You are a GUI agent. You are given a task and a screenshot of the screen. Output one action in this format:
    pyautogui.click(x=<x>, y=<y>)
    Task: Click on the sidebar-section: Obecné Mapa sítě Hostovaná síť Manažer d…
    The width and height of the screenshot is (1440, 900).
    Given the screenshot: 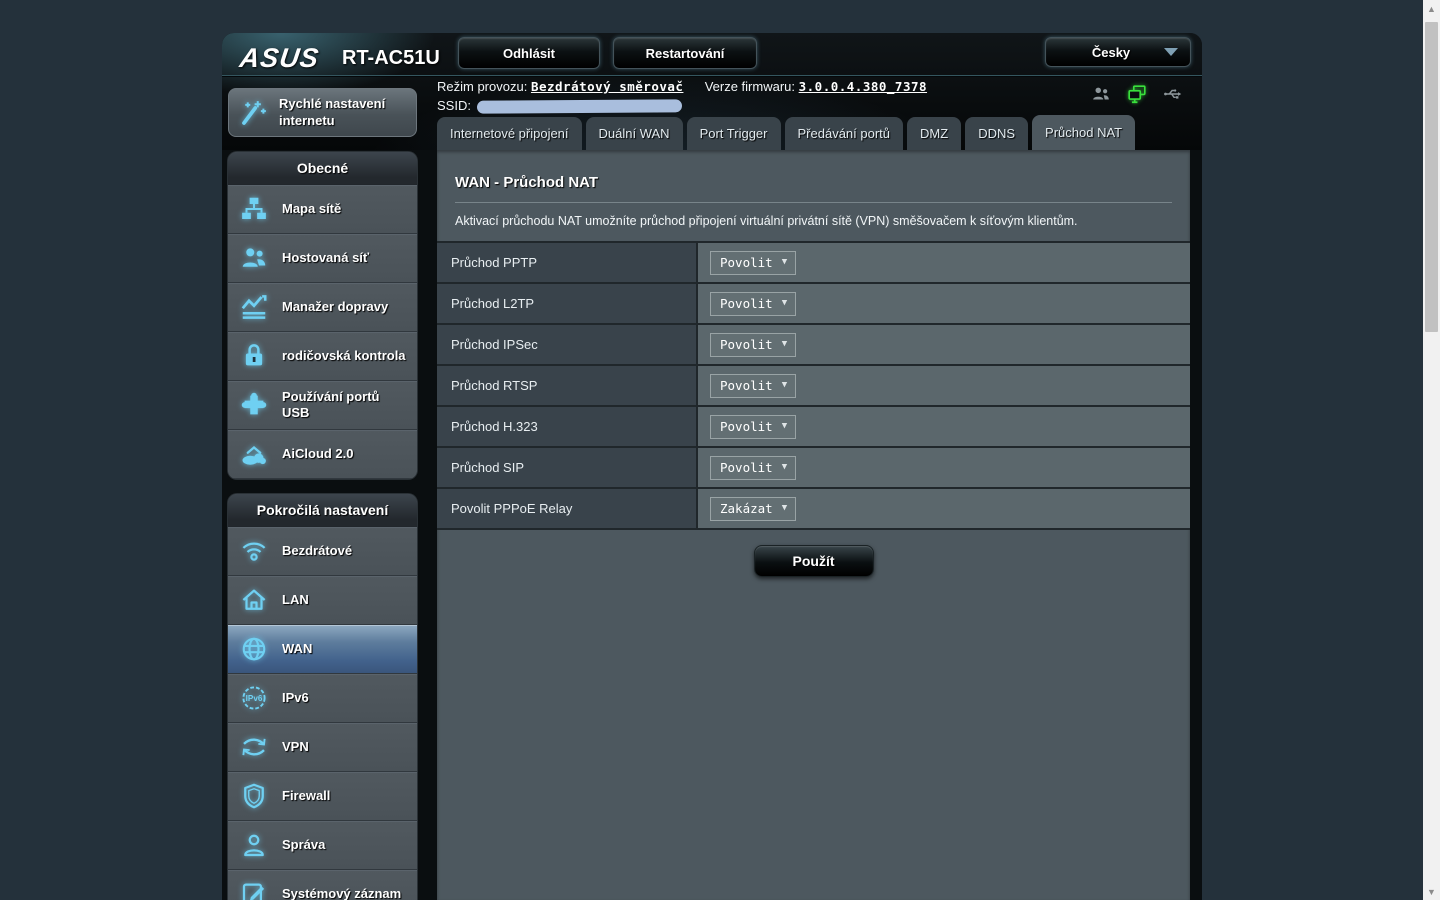 What is the action you would take?
    pyautogui.click(x=322, y=315)
    